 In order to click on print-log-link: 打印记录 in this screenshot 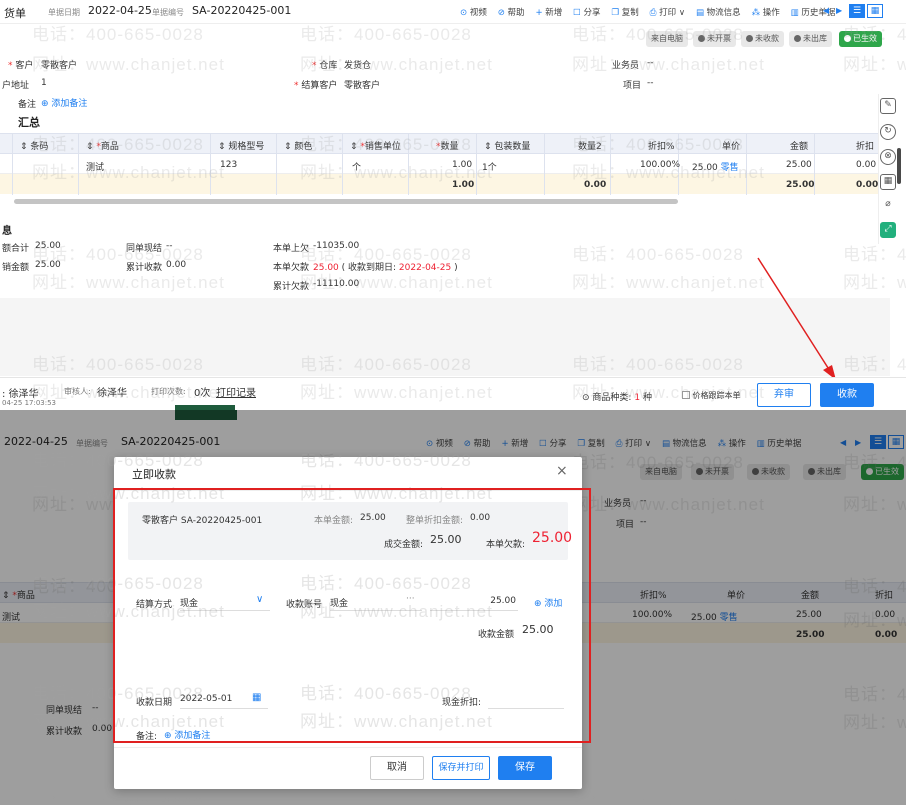, I will do `click(236, 391)`.